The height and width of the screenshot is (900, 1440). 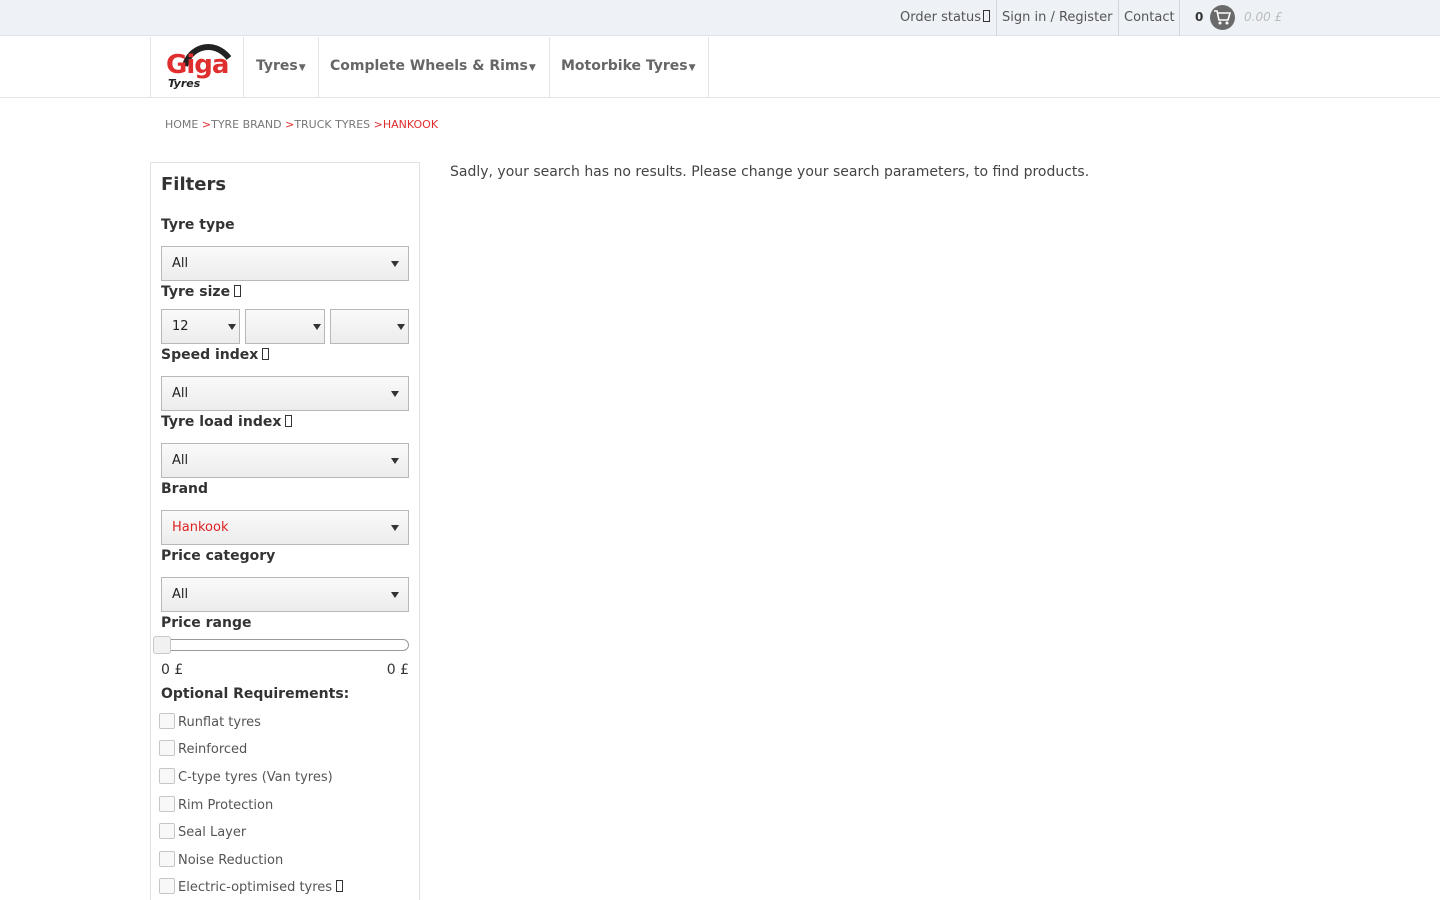 What do you see at coordinates (285, 460) in the screenshot?
I see `load-index-select: All` at bounding box center [285, 460].